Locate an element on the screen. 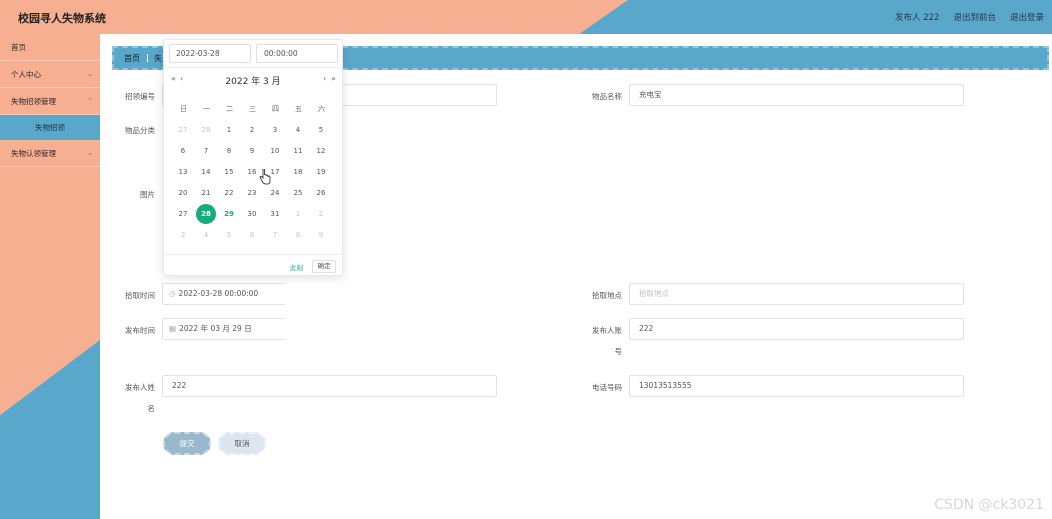 This screenshot has height=519, width=1052. category-label: 物品分类 is located at coordinates (140, 130).